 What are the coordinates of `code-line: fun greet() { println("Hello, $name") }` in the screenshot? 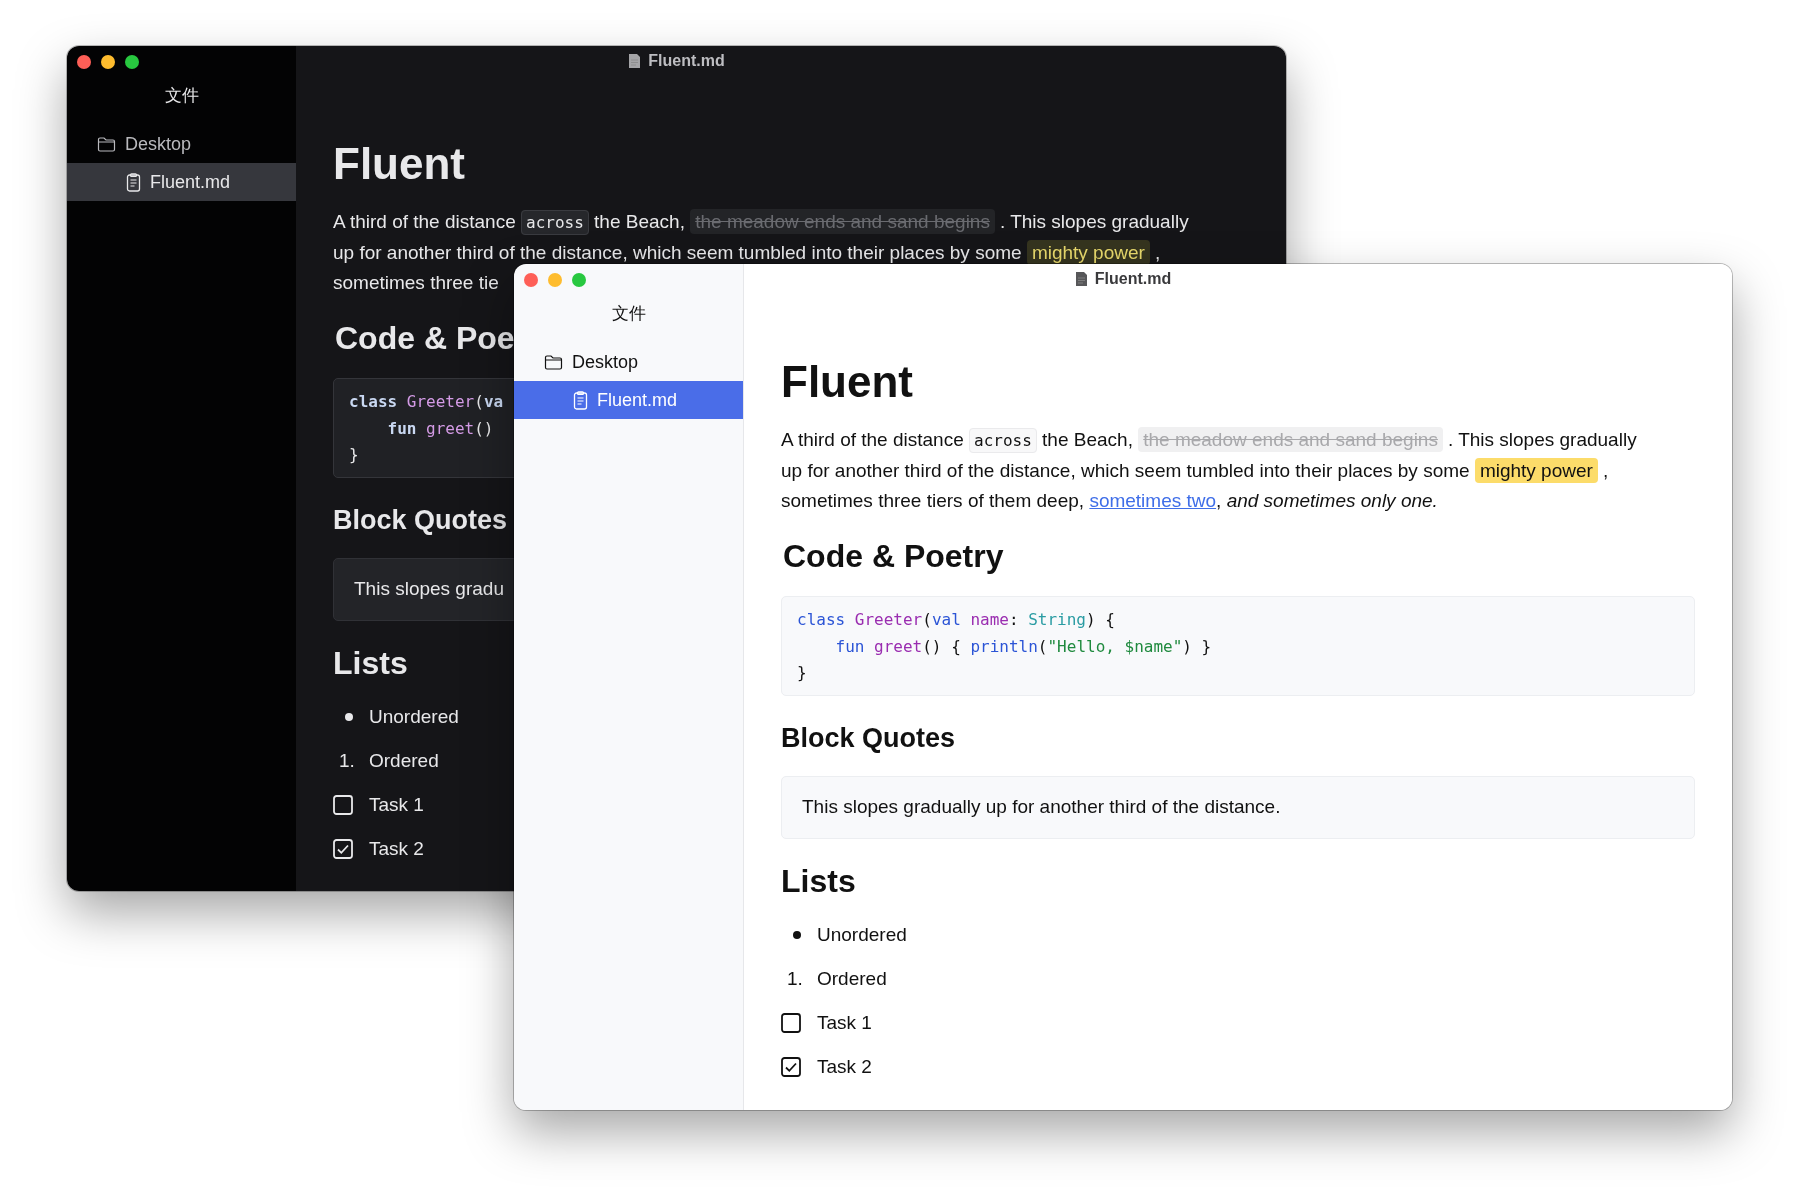 It's located at (1023, 646).